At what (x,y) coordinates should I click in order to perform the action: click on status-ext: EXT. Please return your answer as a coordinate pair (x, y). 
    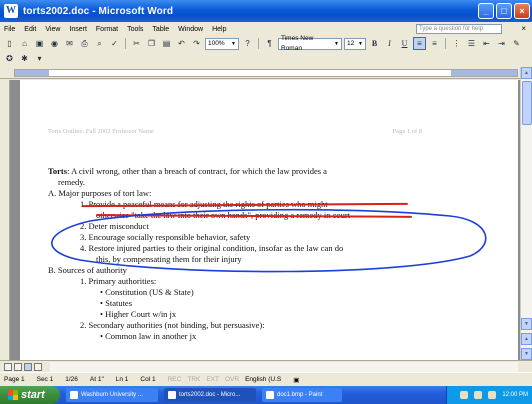
    Looking at the image, I should click on (212, 379).